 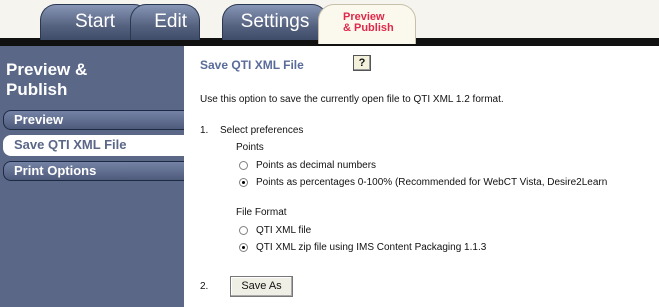 What do you see at coordinates (204, 286) in the screenshot?
I see `step2-number: 2.` at bounding box center [204, 286].